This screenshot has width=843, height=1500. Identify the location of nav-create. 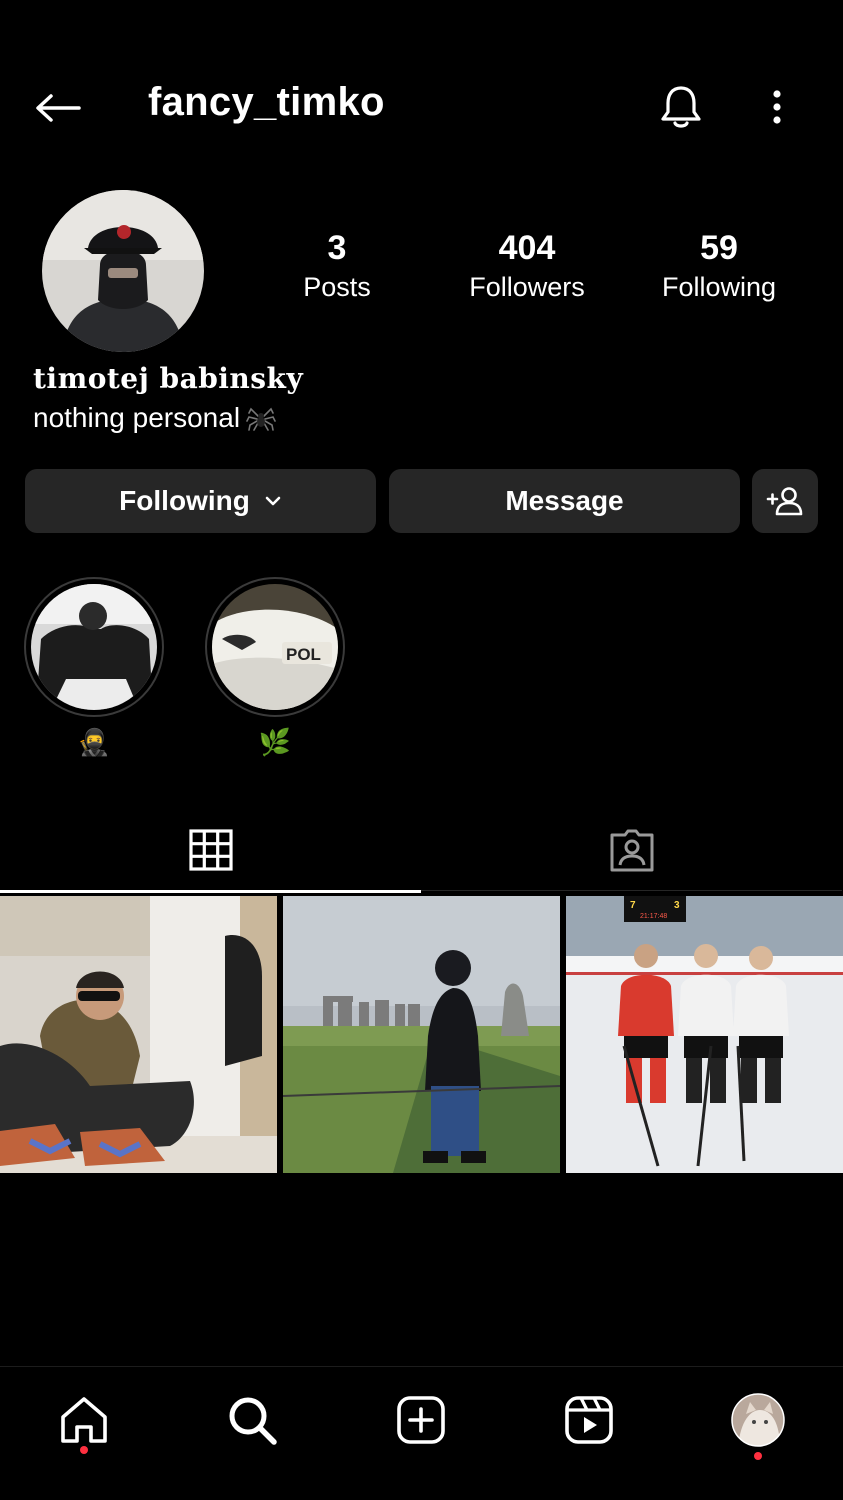
(421, 1420).